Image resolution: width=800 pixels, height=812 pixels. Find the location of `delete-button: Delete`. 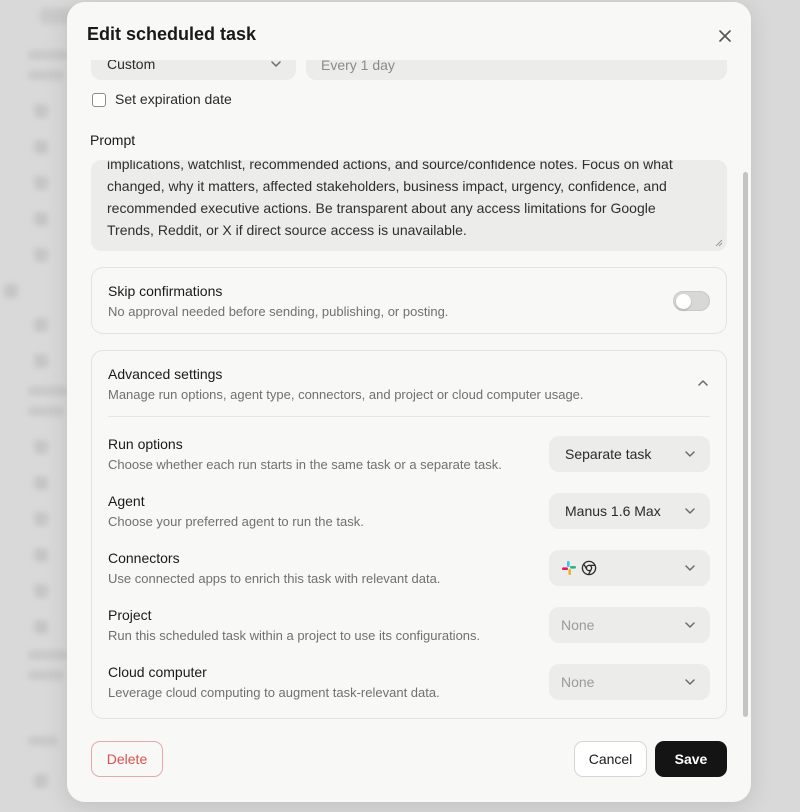

delete-button: Delete is located at coordinates (127, 759).